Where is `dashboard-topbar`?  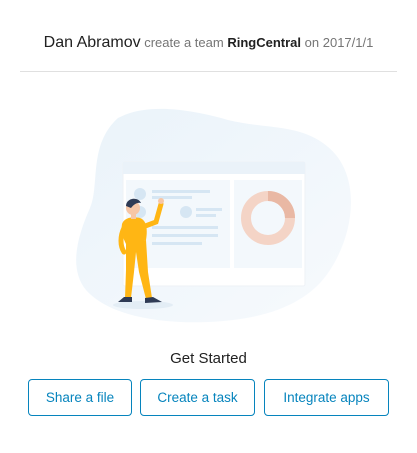
dashboard-topbar is located at coordinates (214, 168).